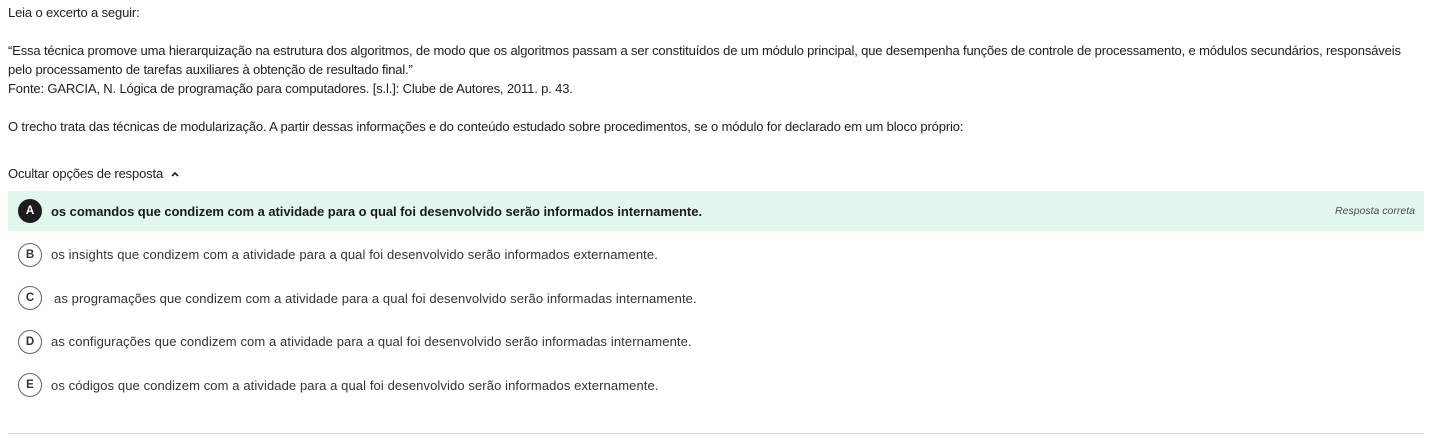  Describe the element at coordinates (74, 12) in the screenshot. I see `question-intro: Leia o excerto a seguir:` at that location.